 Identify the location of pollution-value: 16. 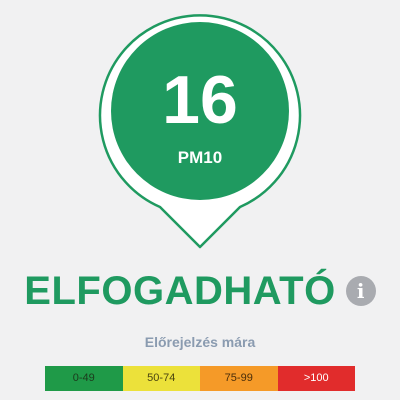
(200, 100).